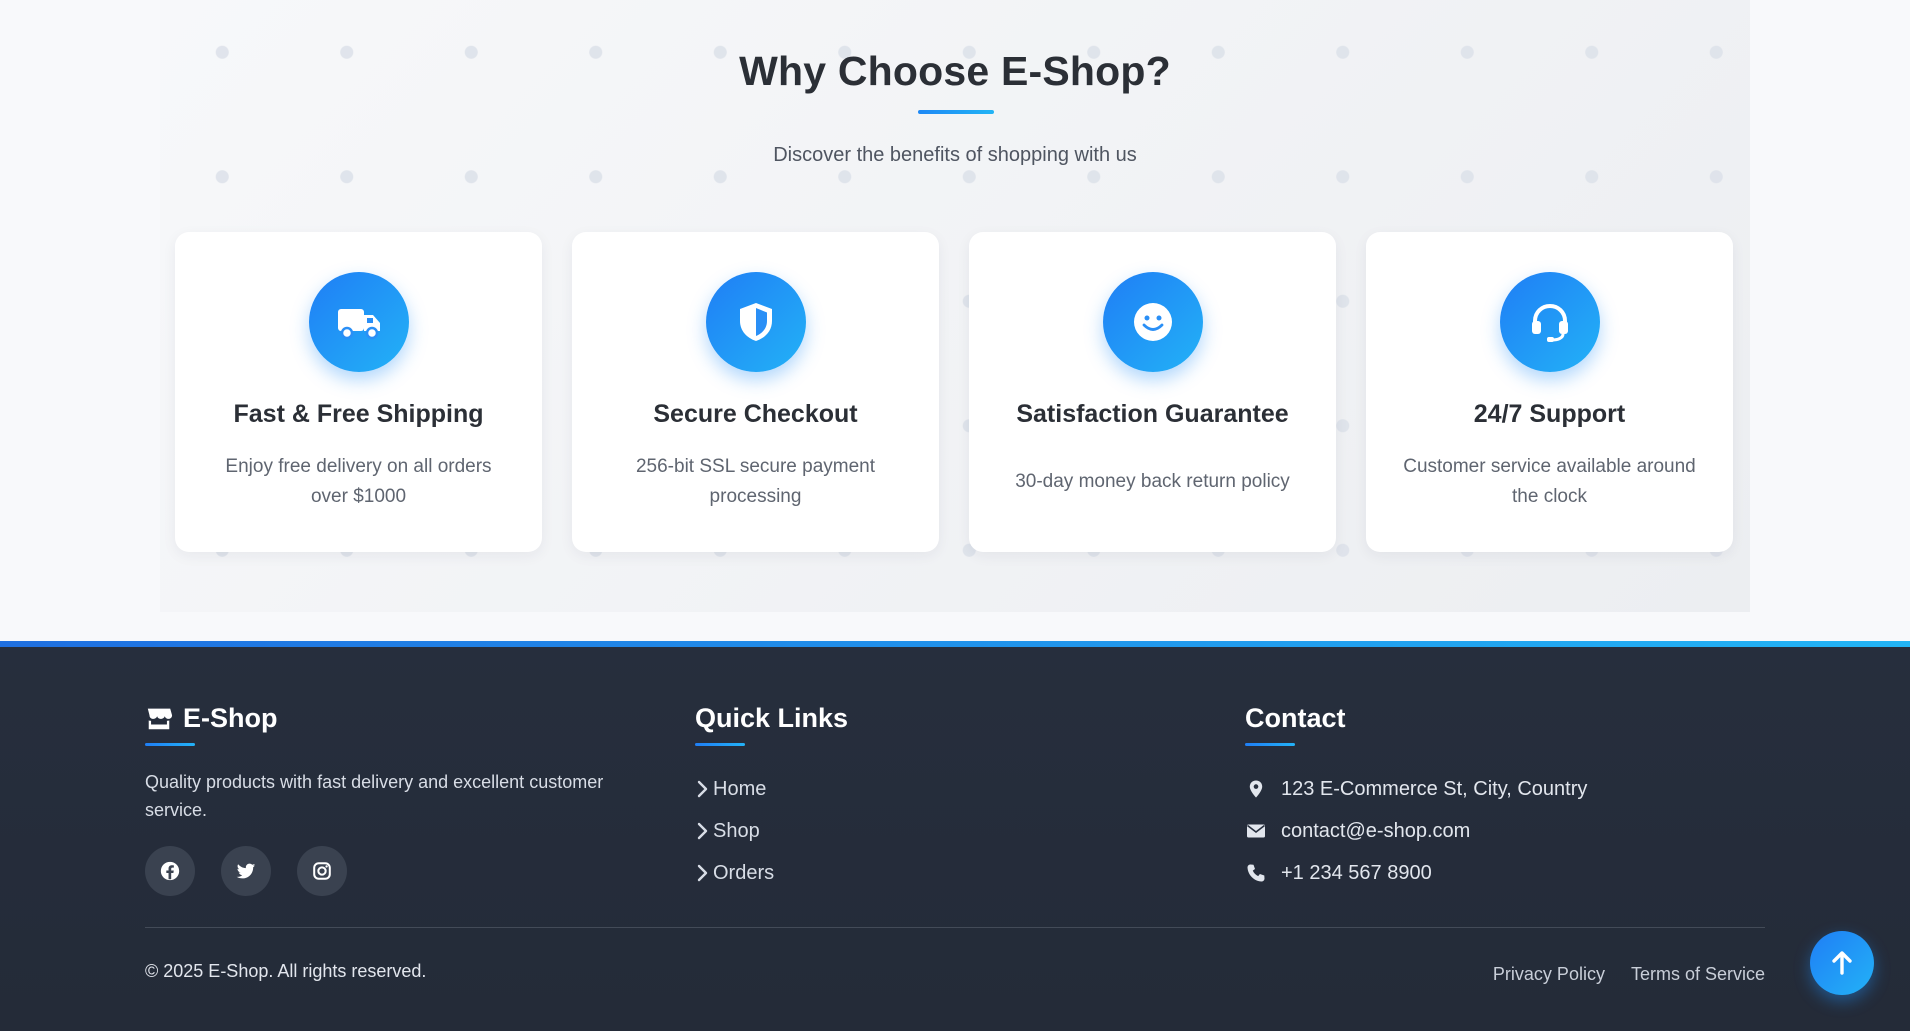  I want to click on contact-email-text: contact@e-shop.com, so click(1376, 830).